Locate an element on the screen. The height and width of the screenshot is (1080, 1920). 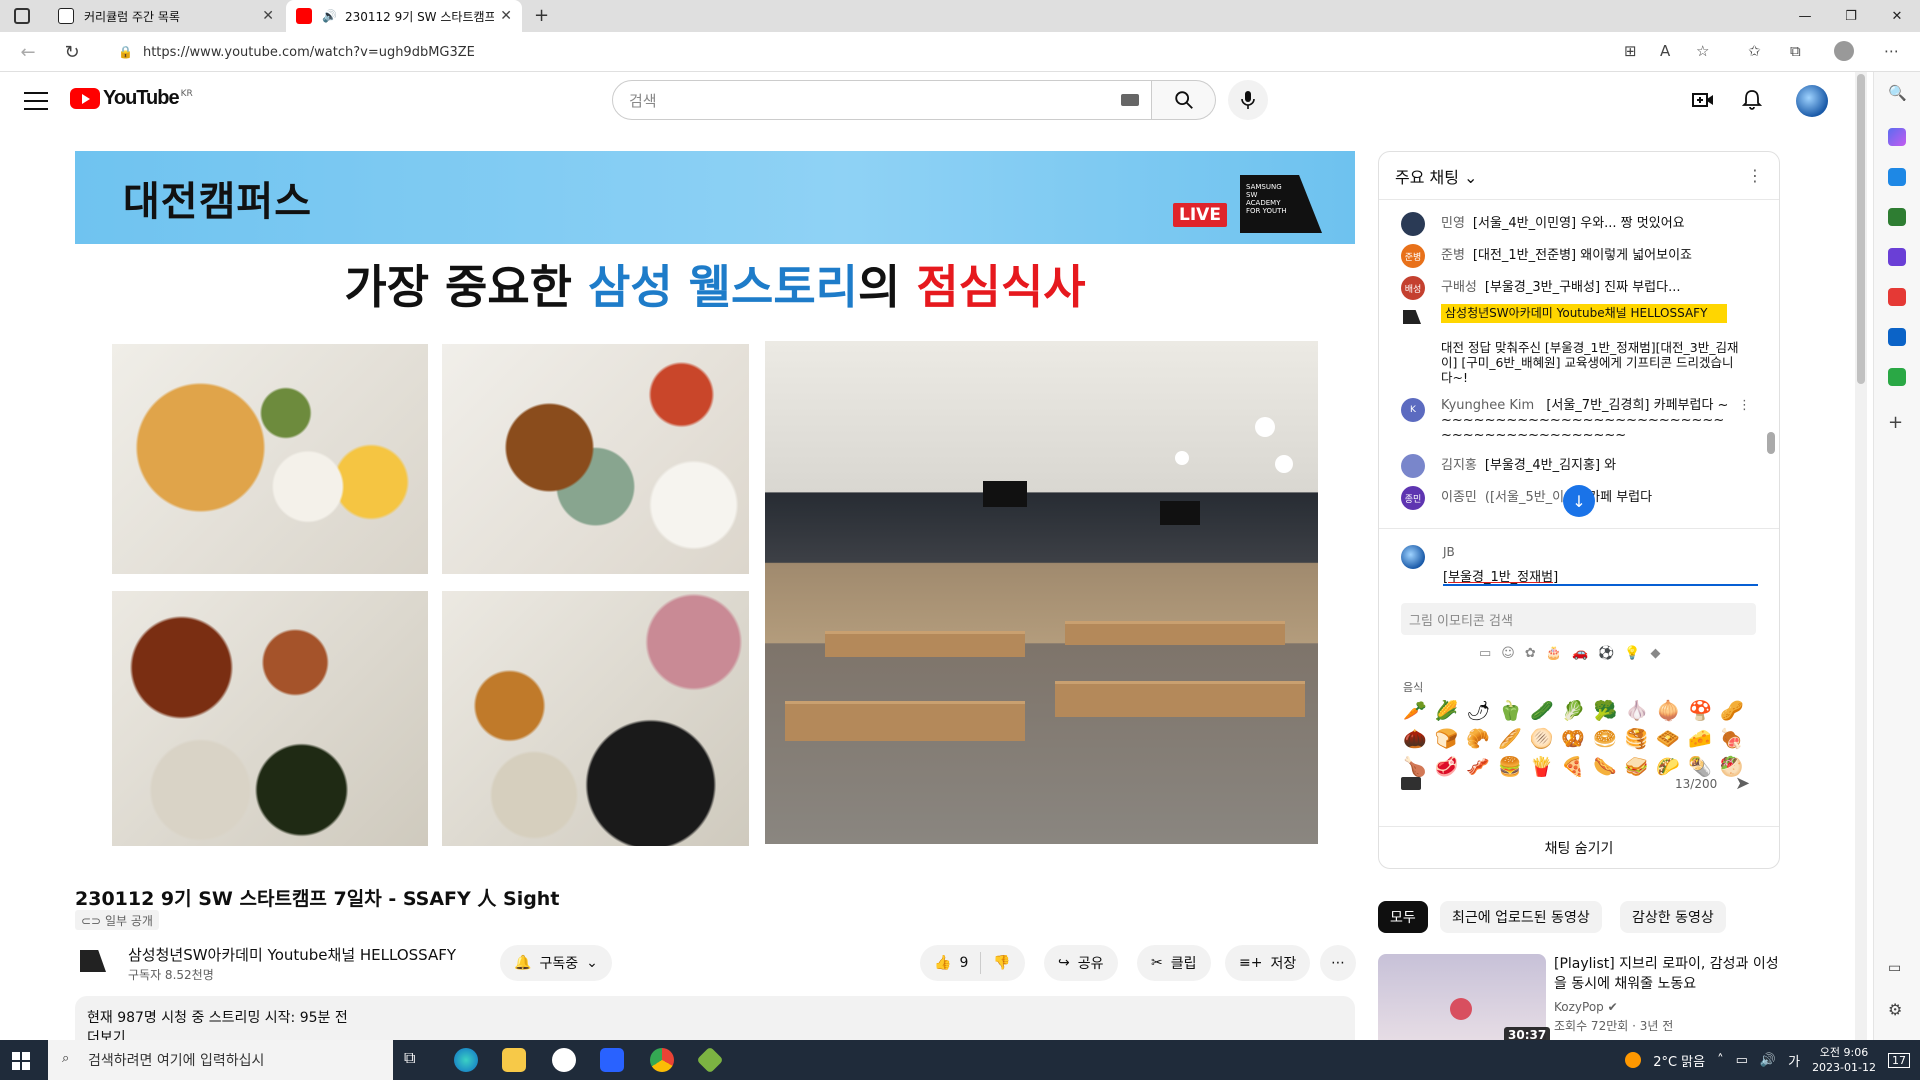
profile-icon is located at coordinates (1844, 51).